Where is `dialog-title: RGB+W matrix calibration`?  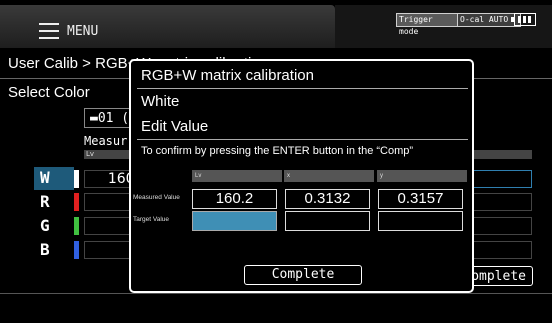 dialog-title: RGB+W matrix calibration is located at coordinates (227, 75).